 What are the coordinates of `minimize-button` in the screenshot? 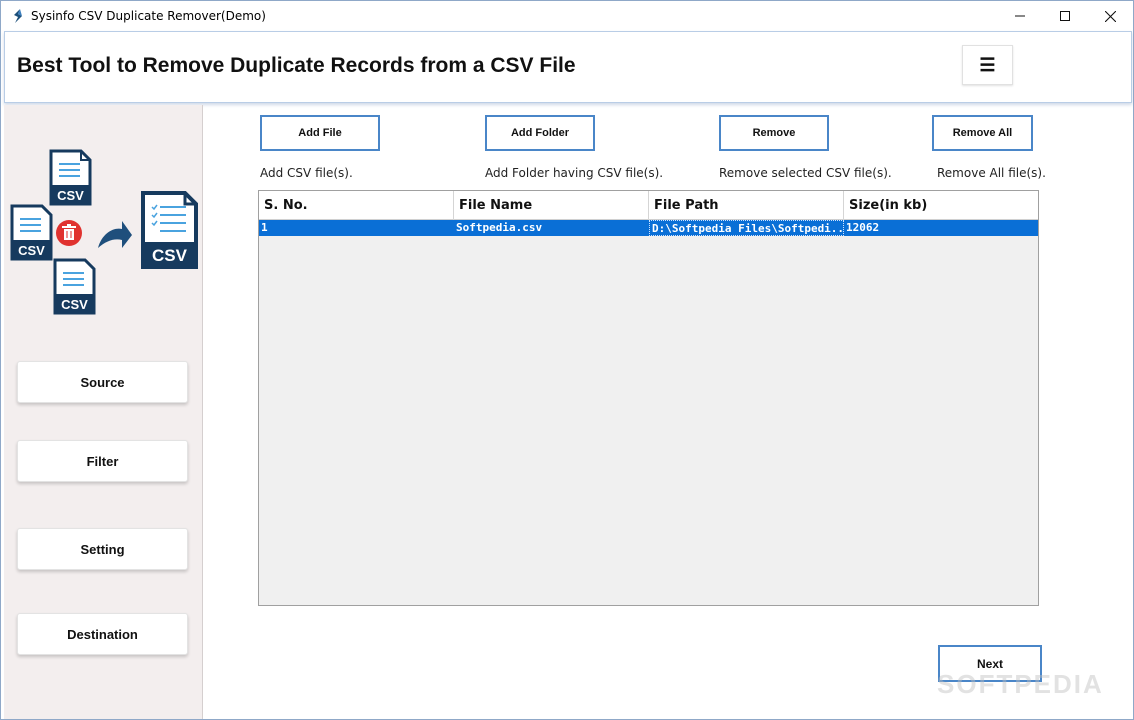 It's located at (1020, 16).